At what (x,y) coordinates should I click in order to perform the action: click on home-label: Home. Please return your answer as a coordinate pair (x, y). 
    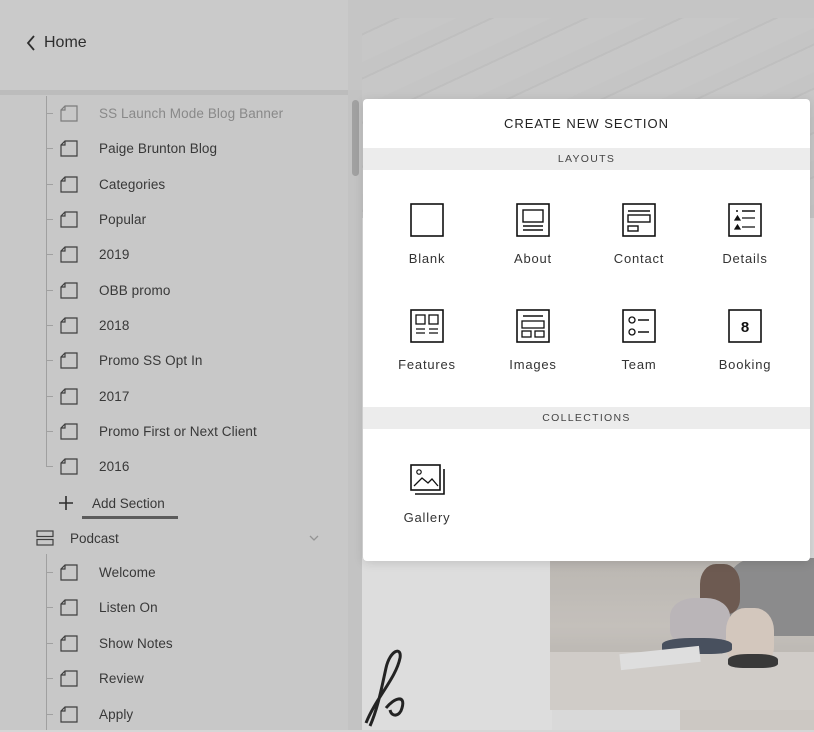
    Looking at the image, I should click on (65, 42).